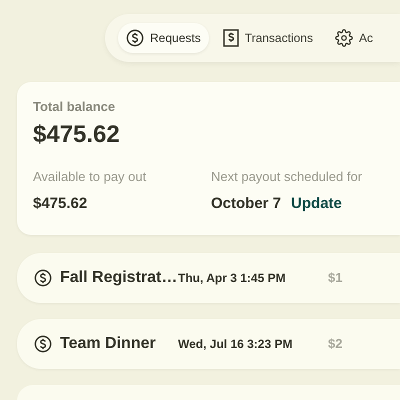  I want to click on available-amount: $475.62, so click(60, 204).